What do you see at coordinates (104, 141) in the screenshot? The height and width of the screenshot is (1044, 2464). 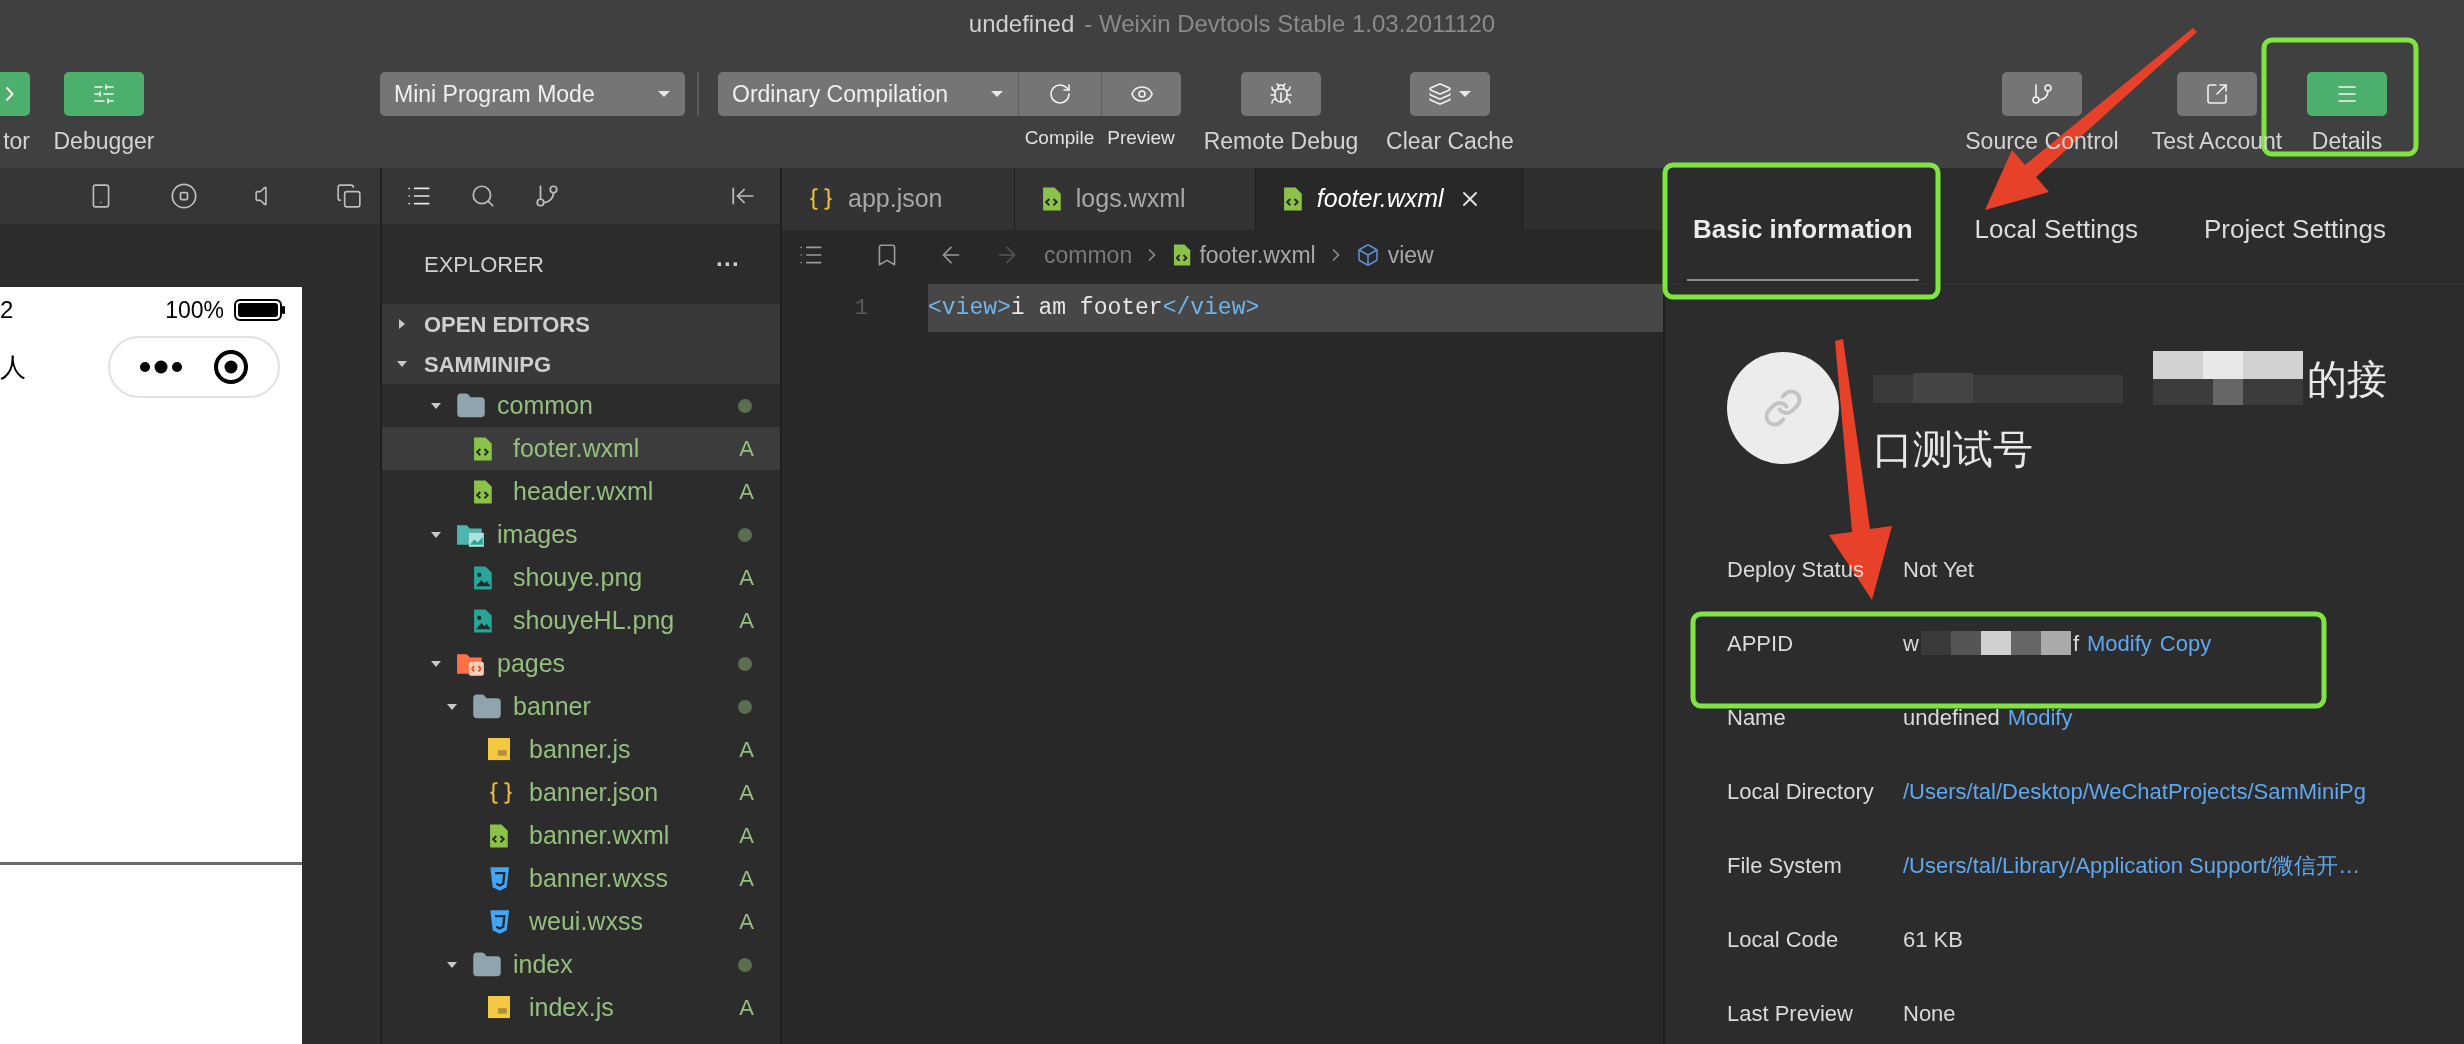 I see `toolbar-label: Debugger` at bounding box center [104, 141].